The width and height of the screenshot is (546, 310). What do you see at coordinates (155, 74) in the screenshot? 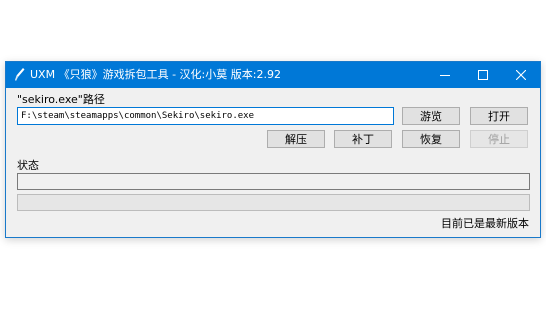
I see `window-title: UXM 《只狼》游戏拆包工具 - 汉化:小莫 版本:2.92` at bounding box center [155, 74].